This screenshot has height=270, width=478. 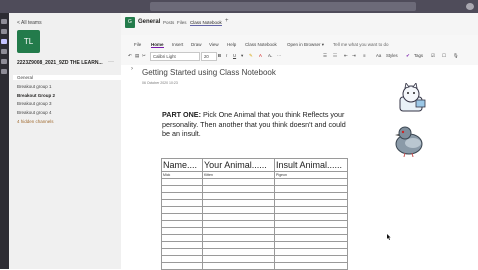 What do you see at coordinates (364, 55) in the screenshot?
I see `align-icon: ≡` at bounding box center [364, 55].